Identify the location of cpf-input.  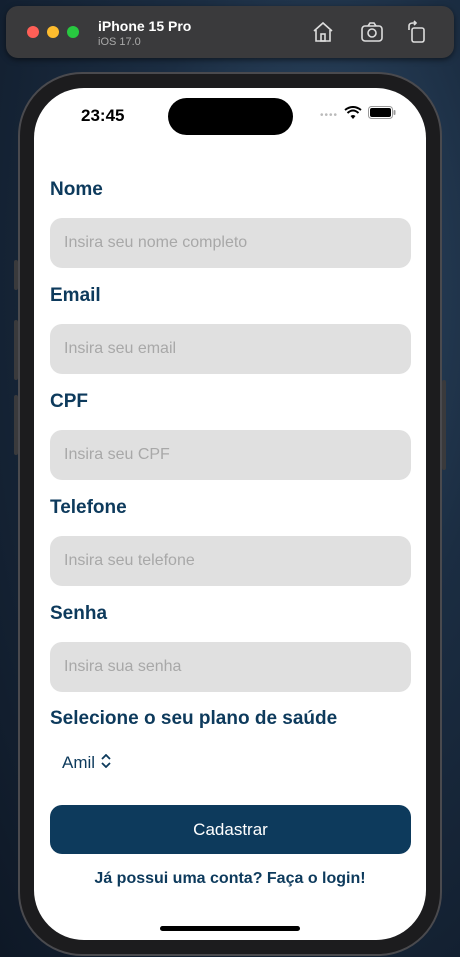
(230, 455).